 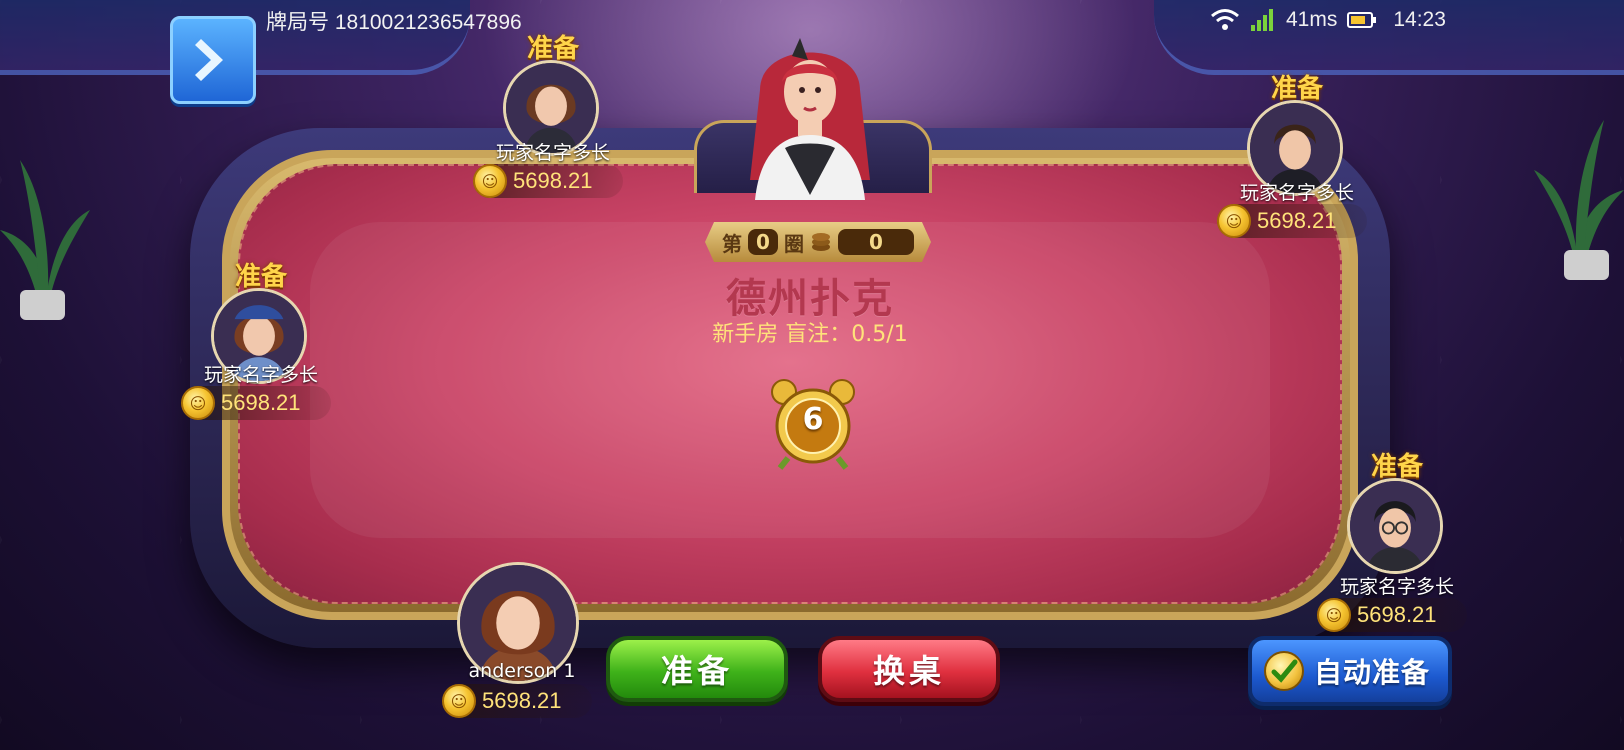 What do you see at coordinates (45, 240) in the screenshot?
I see `plant-left-icon` at bounding box center [45, 240].